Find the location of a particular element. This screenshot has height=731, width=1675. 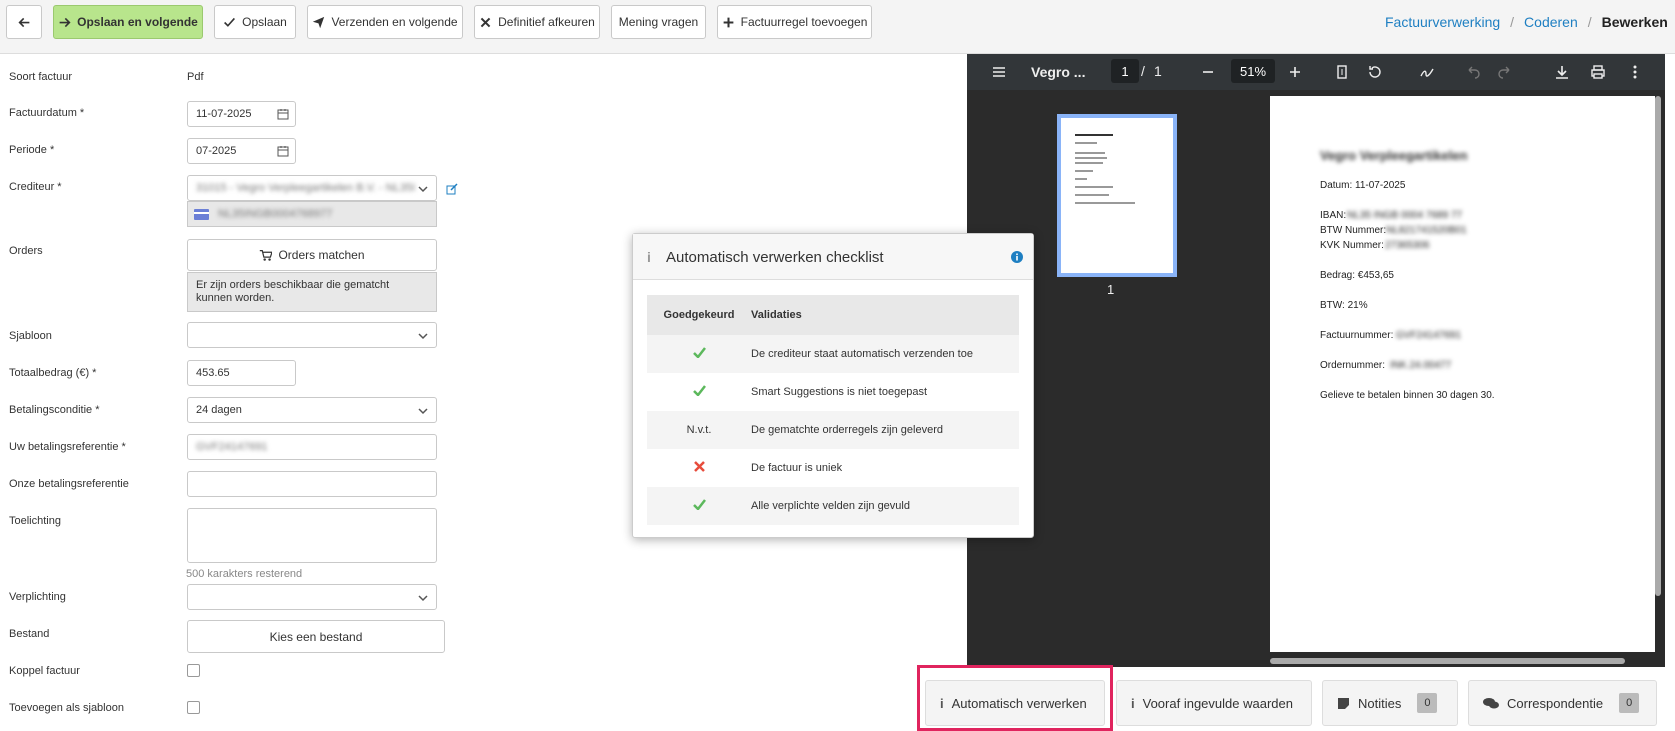

validation-text: Alle verplichte velden zijn gevuld is located at coordinates (830, 506).